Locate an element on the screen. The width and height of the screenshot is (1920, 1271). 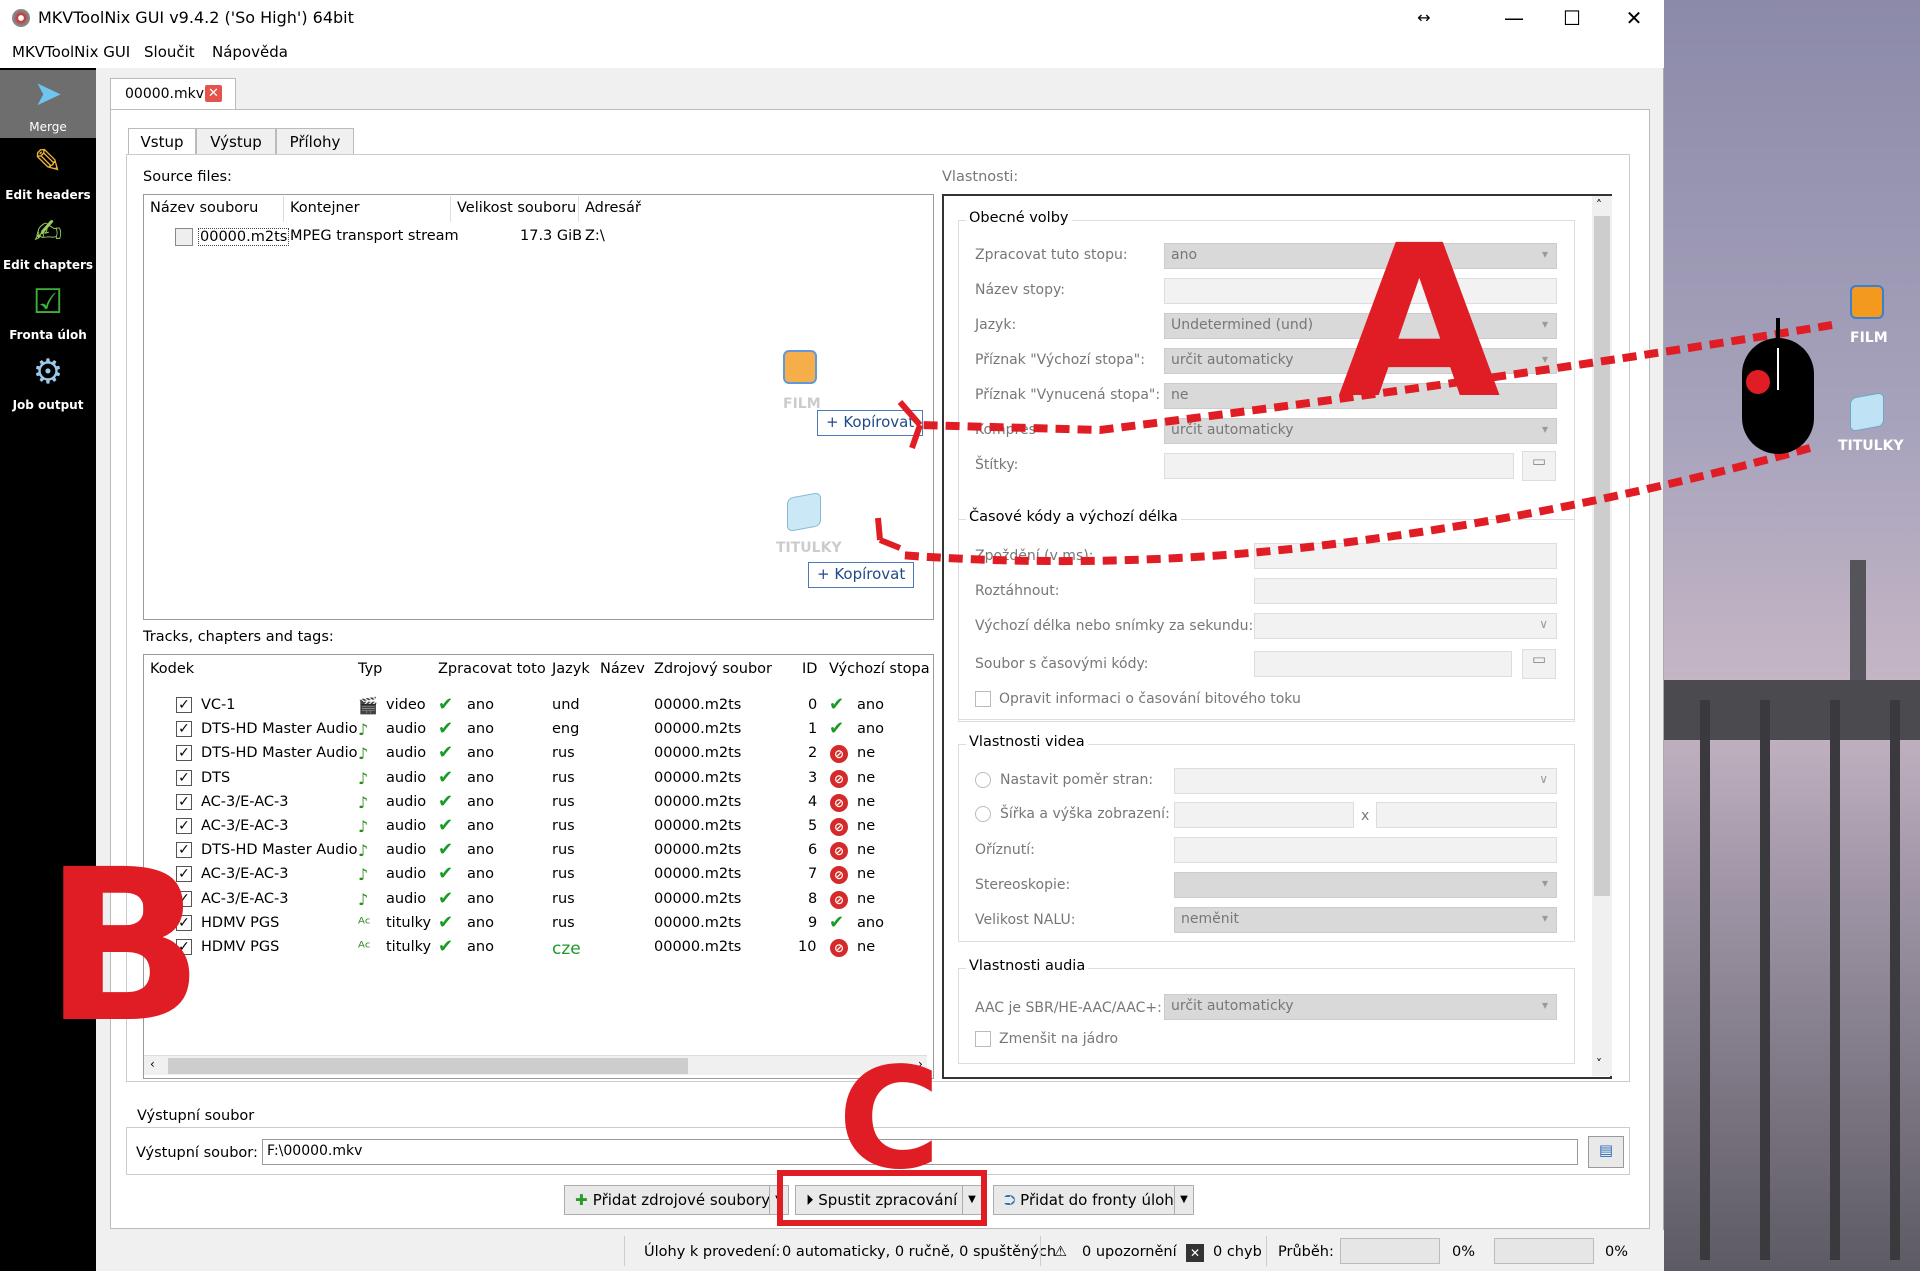
arrow-film-head is located at coordinates (910, 424).